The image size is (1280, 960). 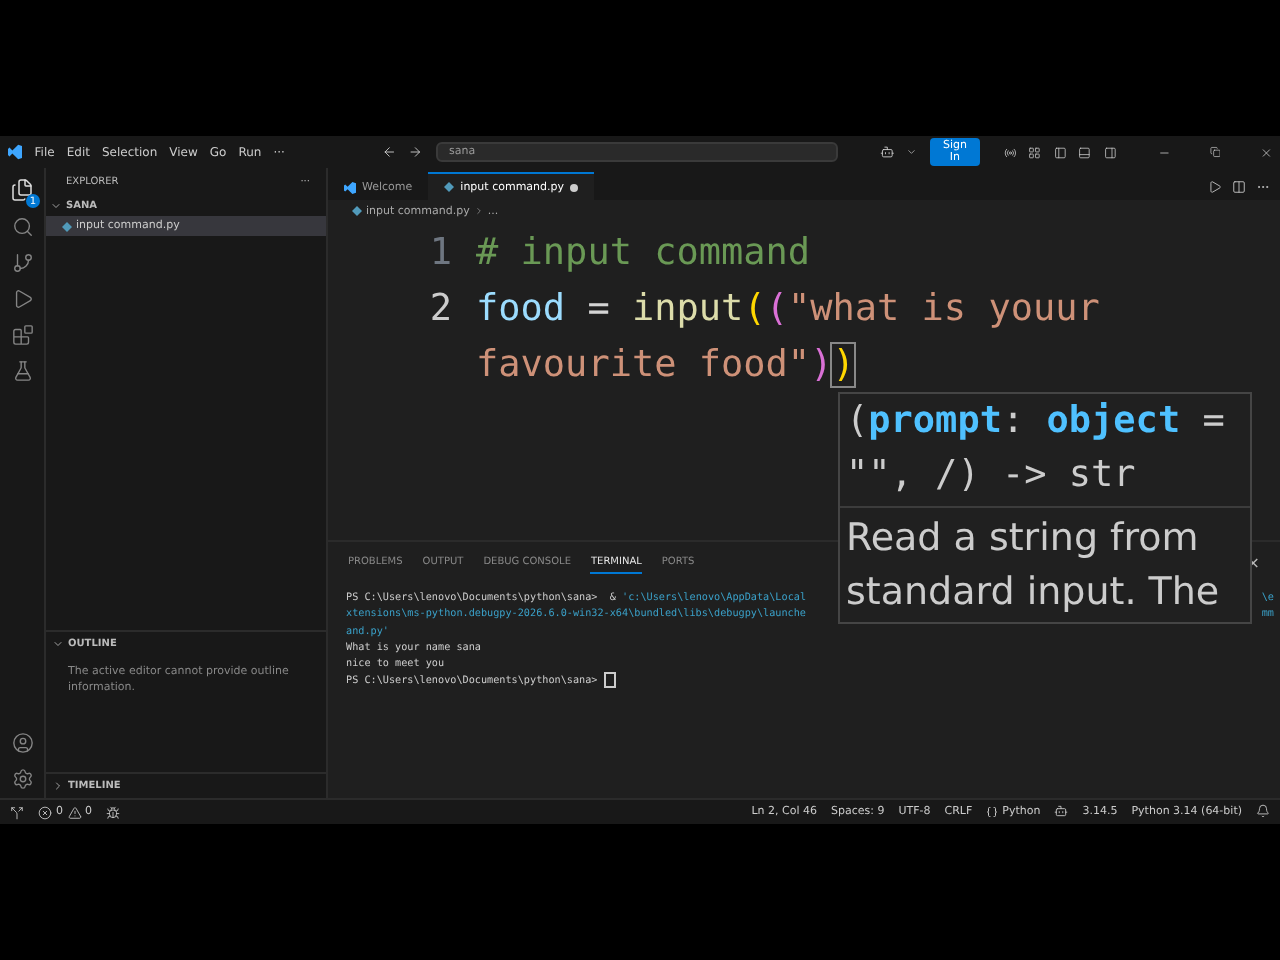 What do you see at coordinates (440, 310) in the screenshot?
I see `line-number: 2` at bounding box center [440, 310].